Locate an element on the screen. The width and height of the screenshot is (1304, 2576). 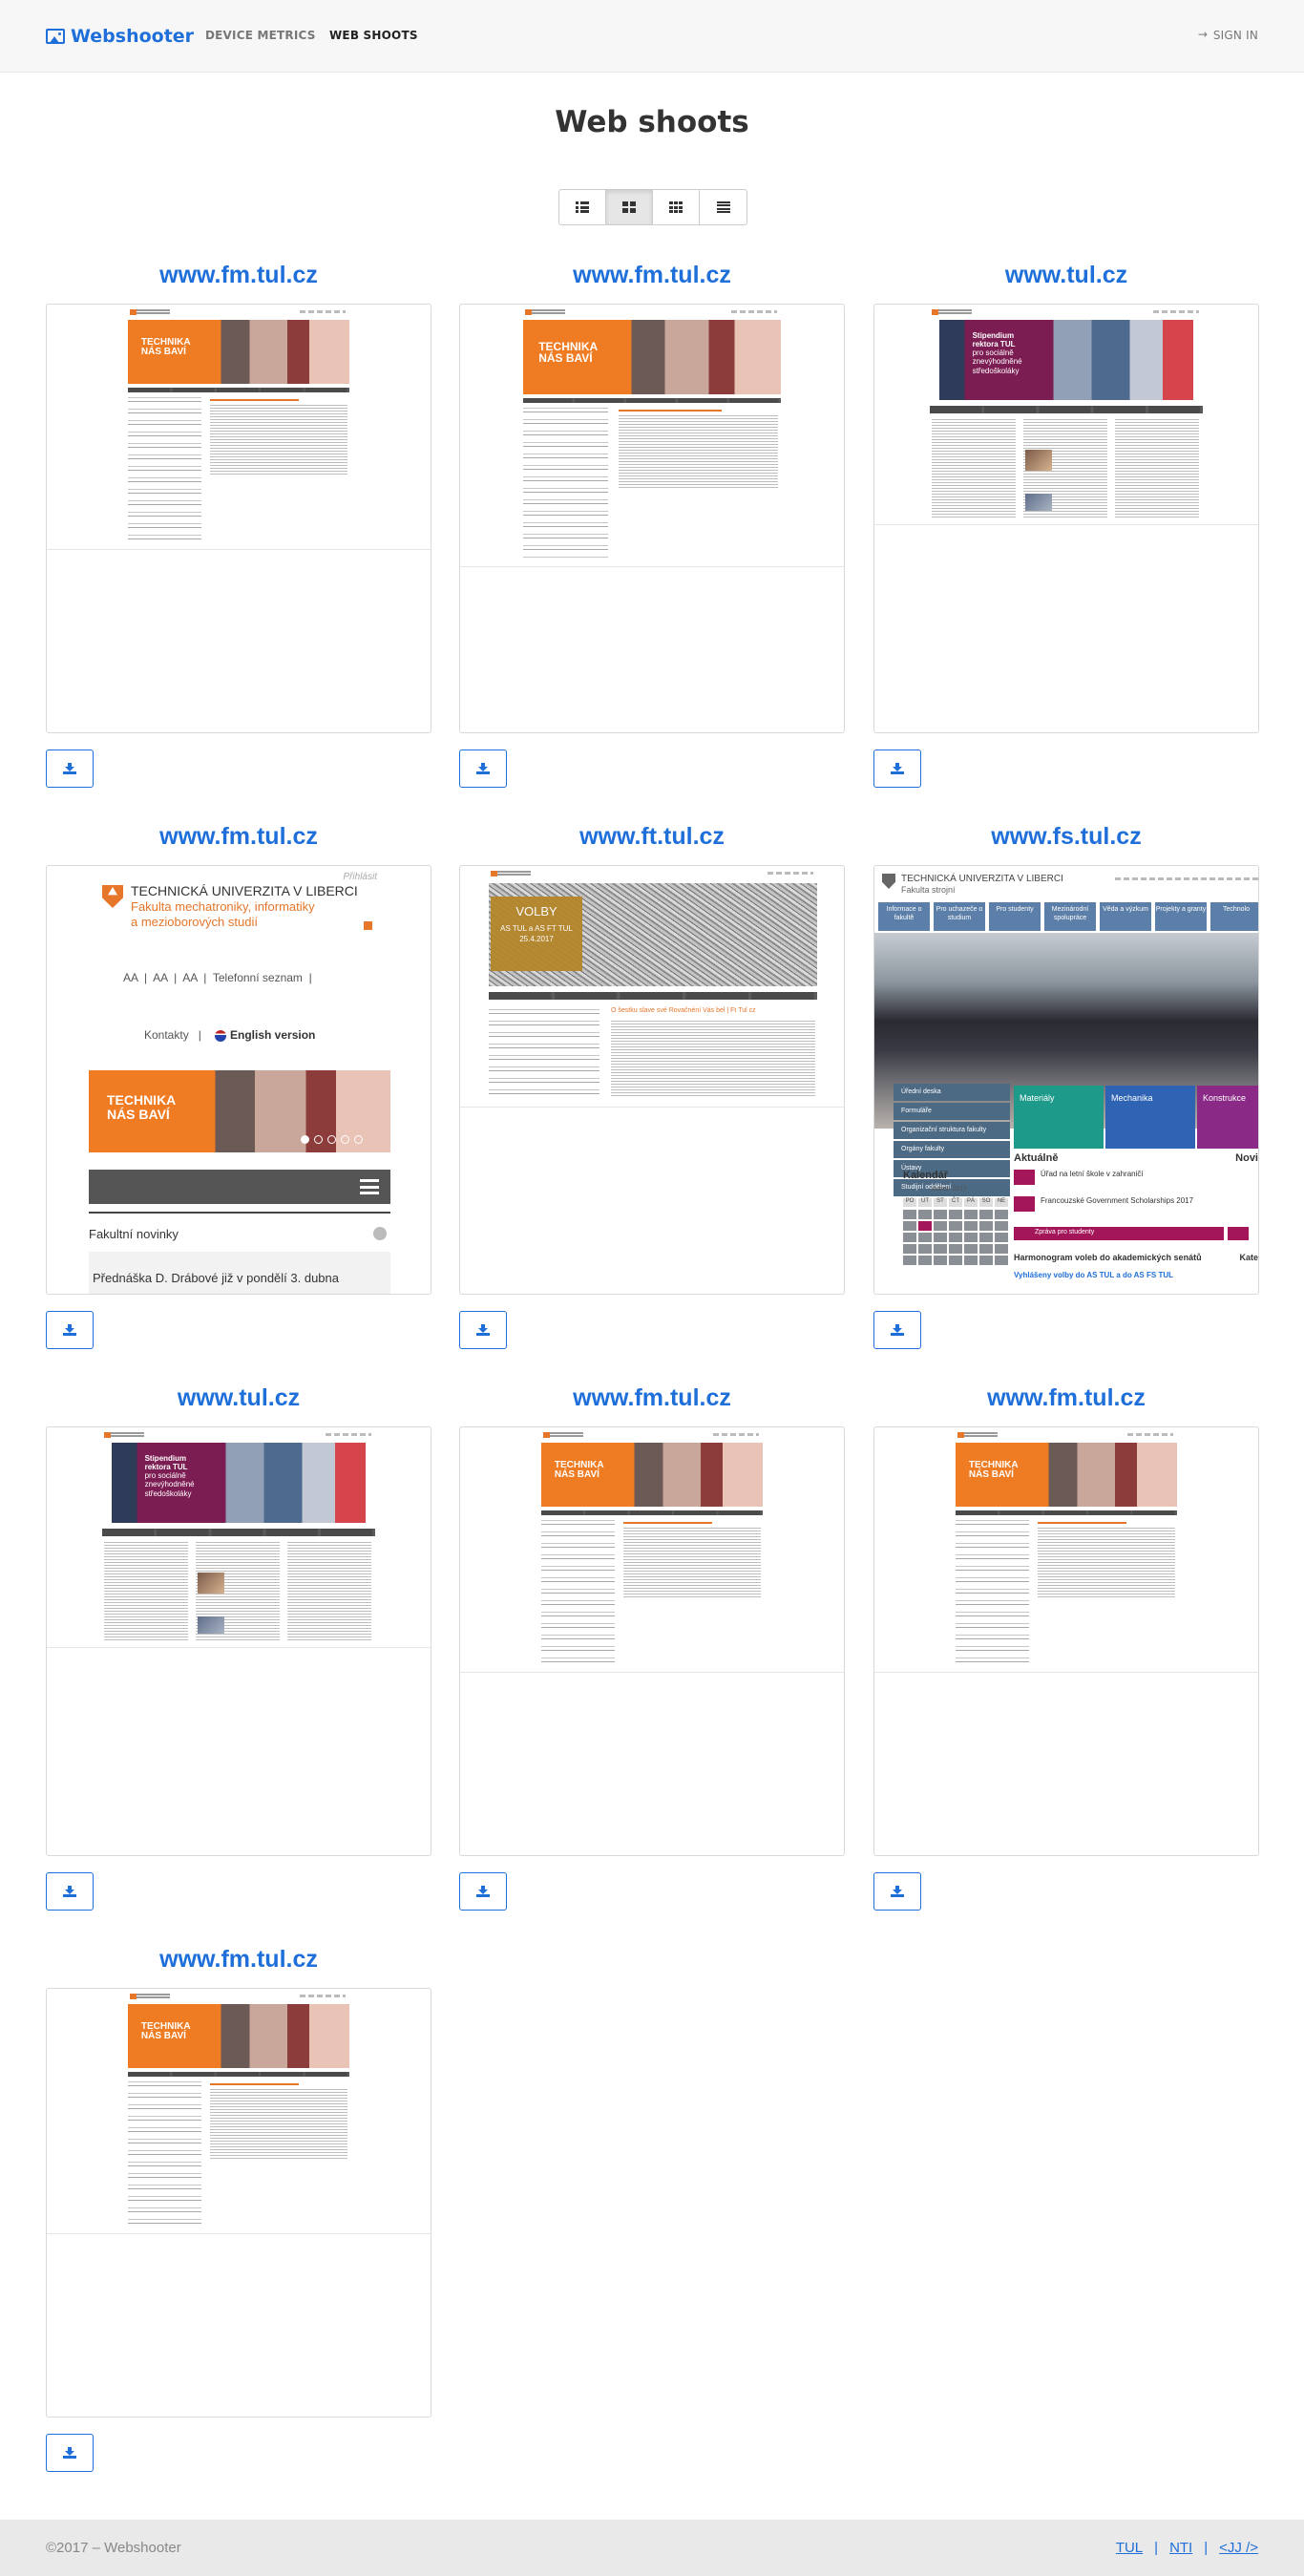
image-icon is located at coordinates (55, 36).